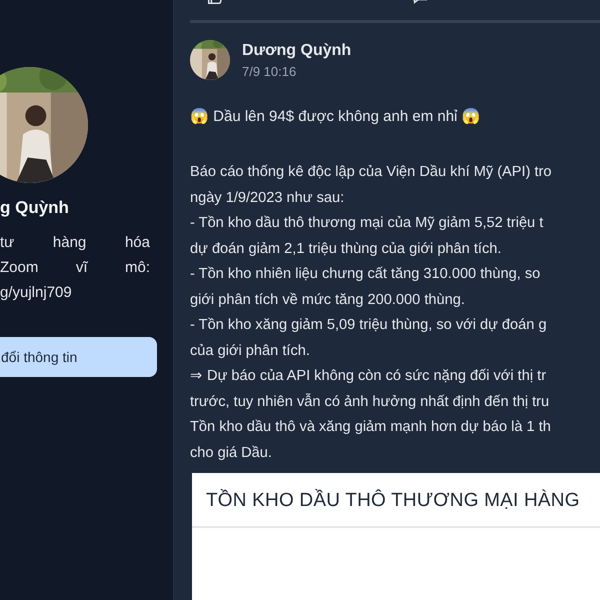 Image resolution: width=600 pixels, height=600 pixels. What do you see at coordinates (231, 453) in the screenshot?
I see `post-text: cho giá Dầu.` at bounding box center [231, 453].